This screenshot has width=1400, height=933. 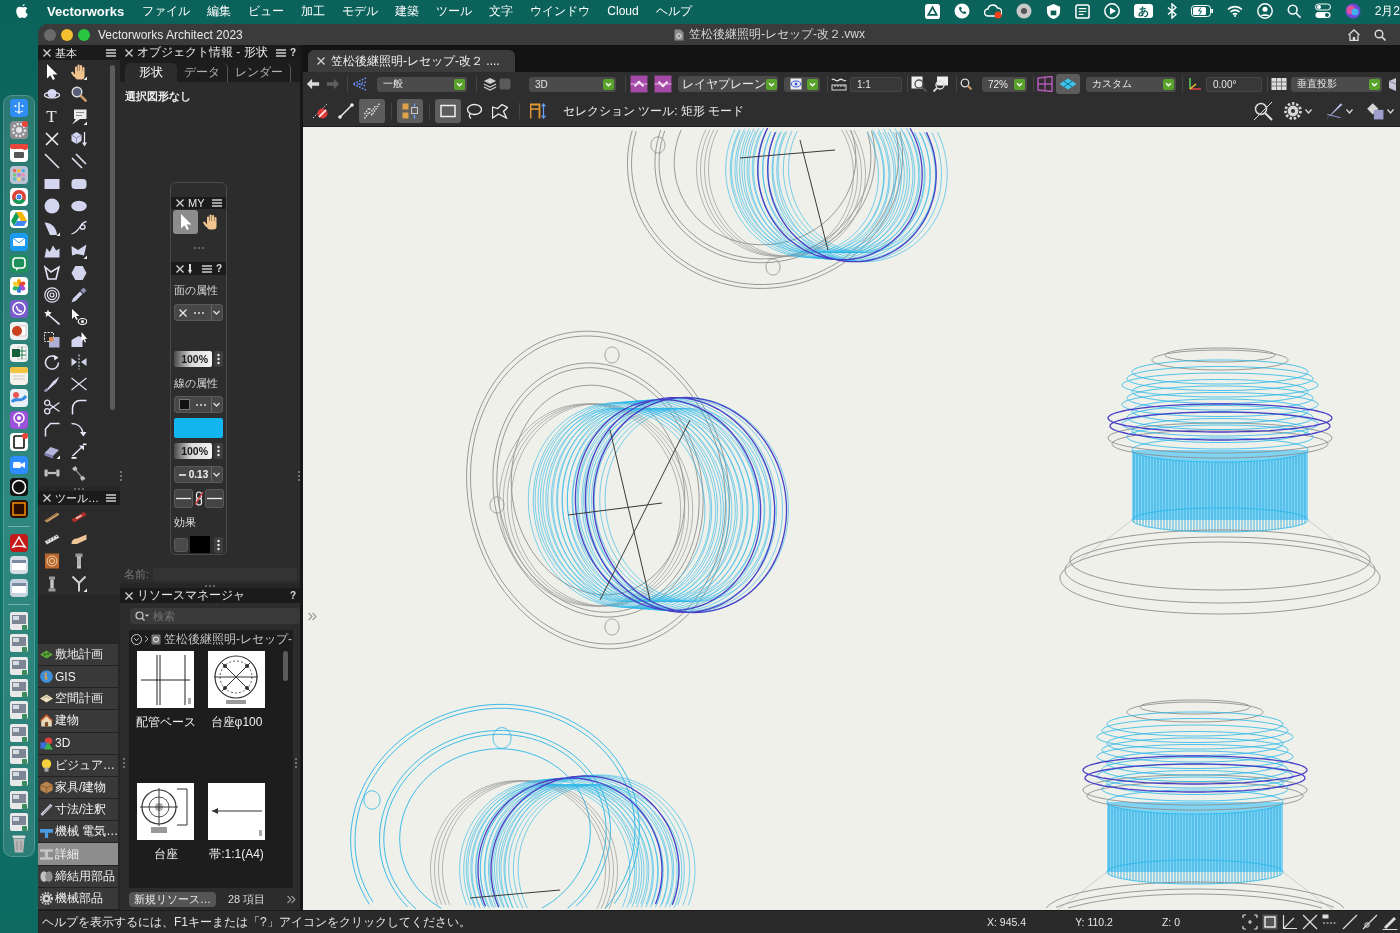 I want to click on angle-corner-icon, so click(x=1290, y=922).